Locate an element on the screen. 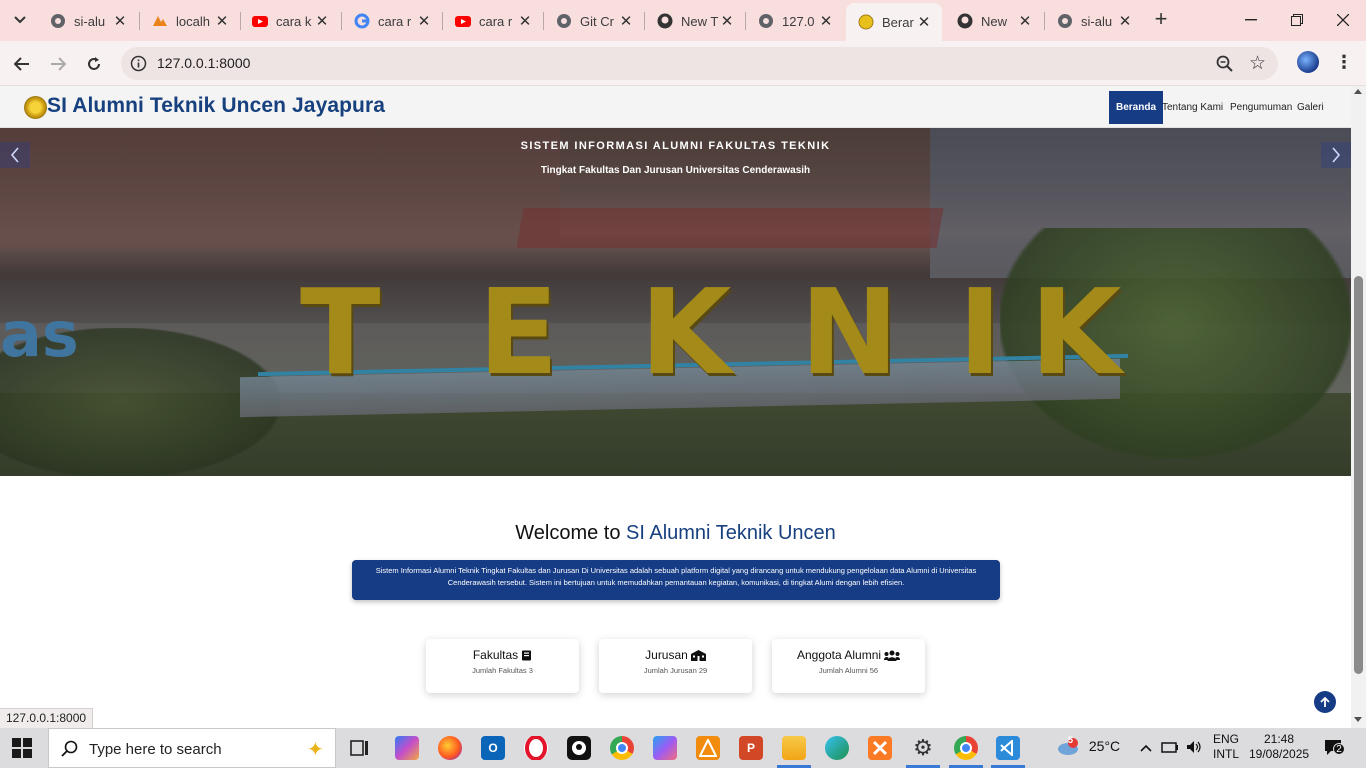 This screenshot has width=1366, height=768. notification-center-icon: 2 is located at coordinates (1334, 748).